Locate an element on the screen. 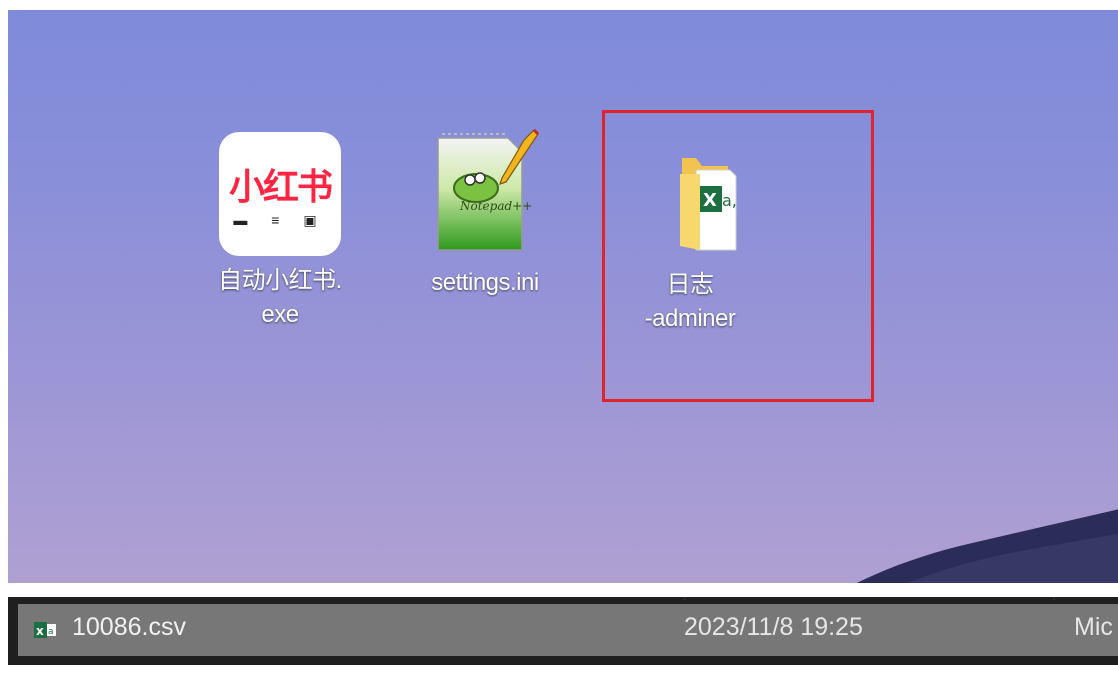  xiaohongshu-tile-glyphs: ▬ ≡ ▣ is located at coordinates (280, 220).